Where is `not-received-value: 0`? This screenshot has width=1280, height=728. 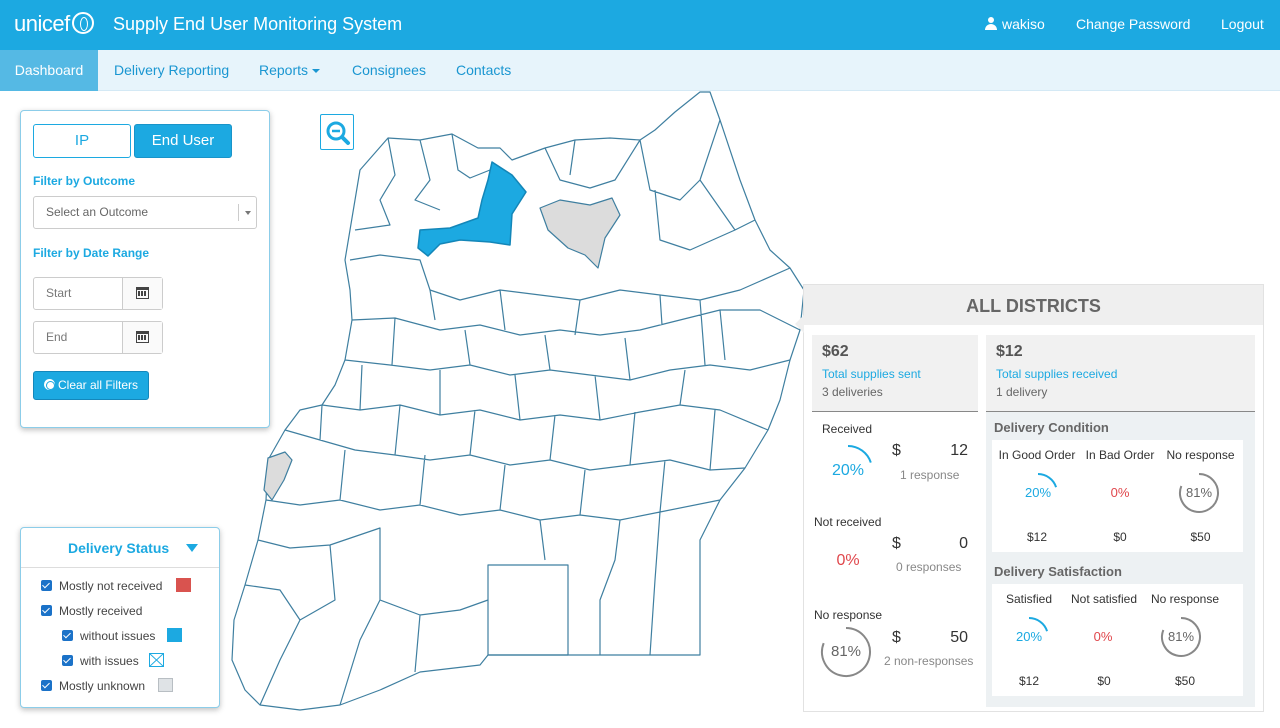 not-received-value: 0 is located at coordinates (963, 543).